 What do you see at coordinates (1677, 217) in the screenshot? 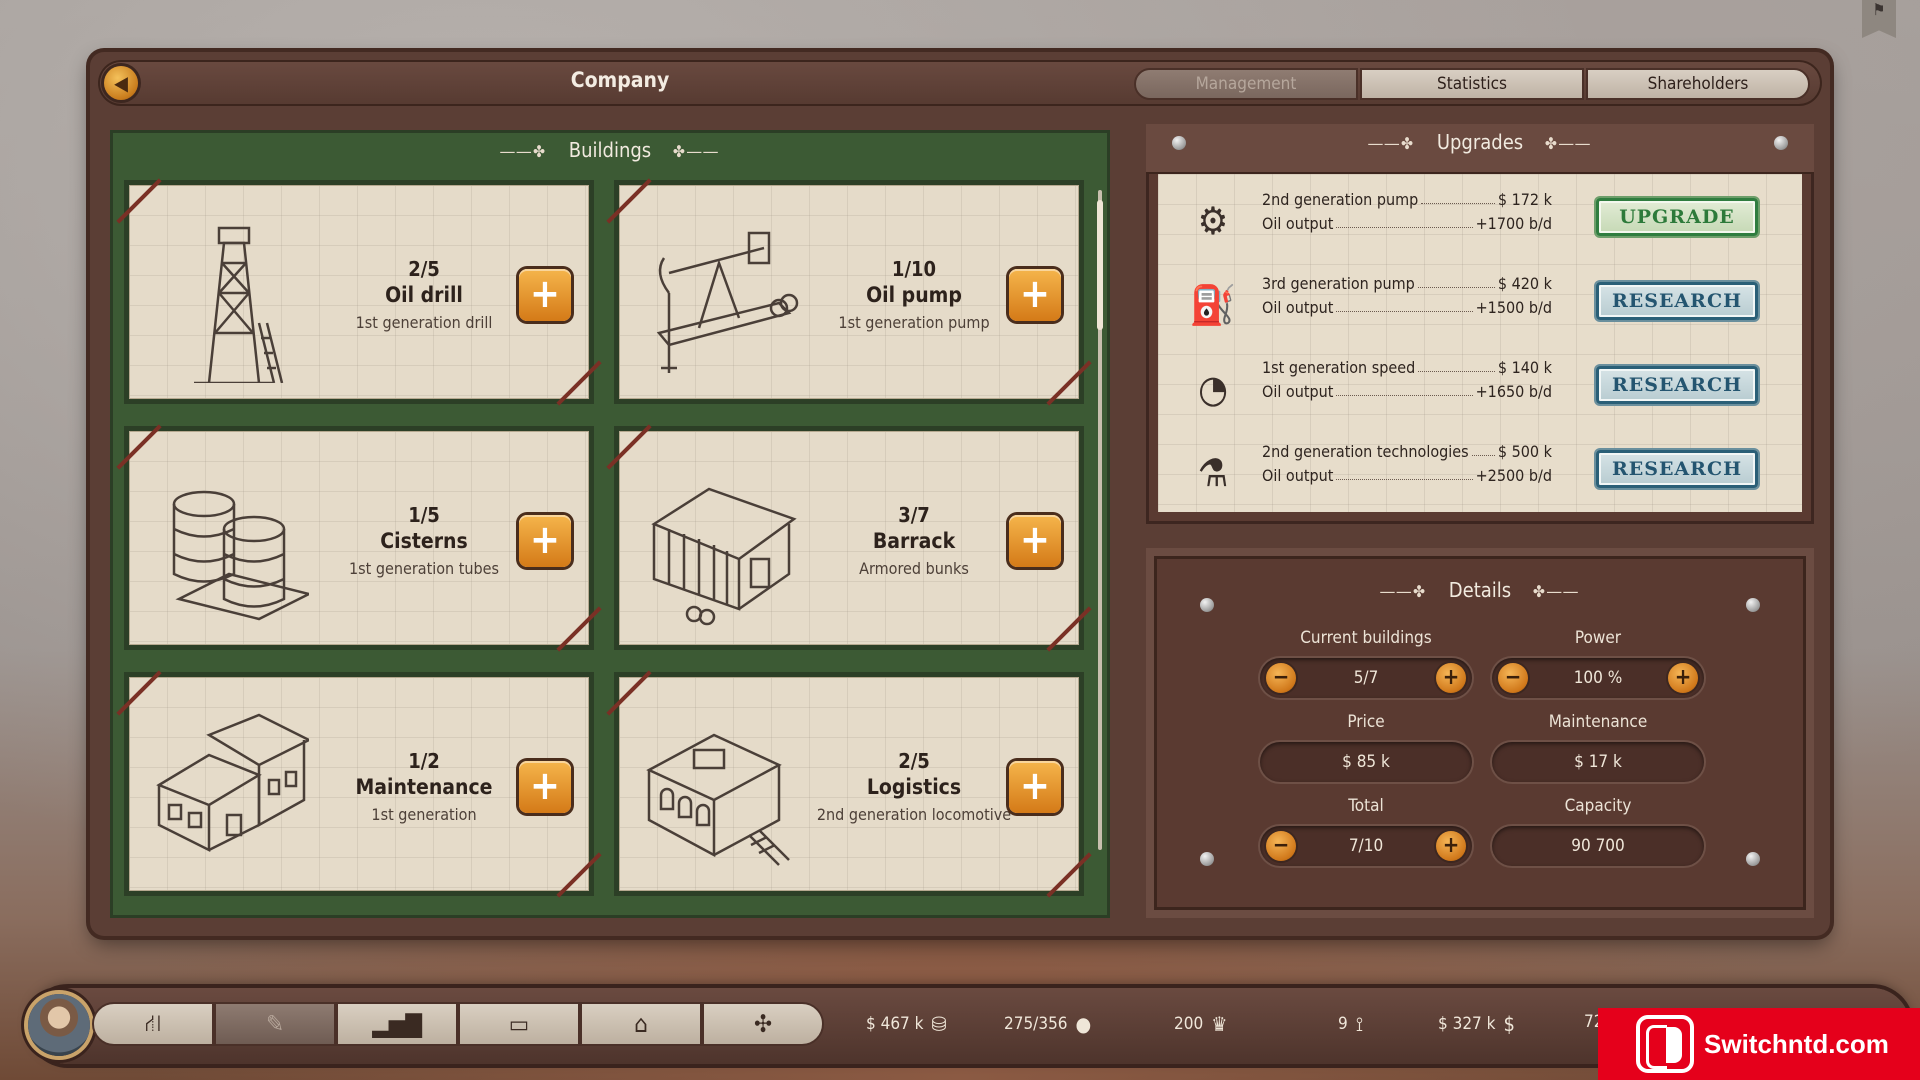
I see `upgrade-button: UPGRADE` at bounding box center [1677, 217].